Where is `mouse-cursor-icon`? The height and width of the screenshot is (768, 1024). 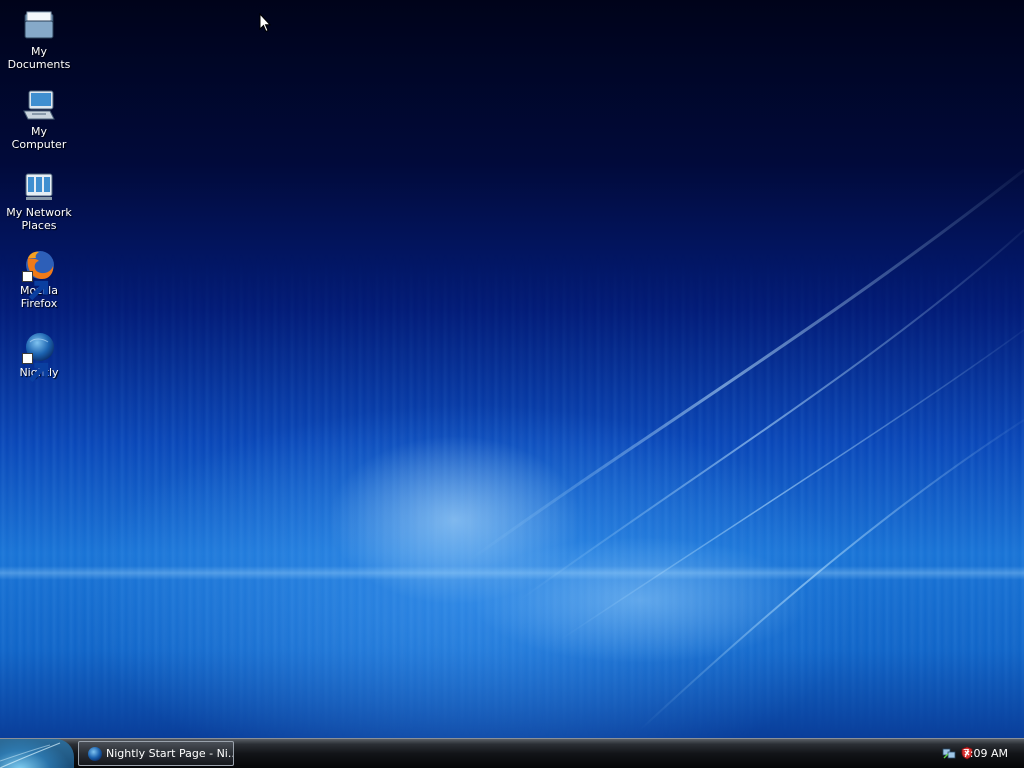 mouse-cursor-icon is located at coordinates (265, 23).